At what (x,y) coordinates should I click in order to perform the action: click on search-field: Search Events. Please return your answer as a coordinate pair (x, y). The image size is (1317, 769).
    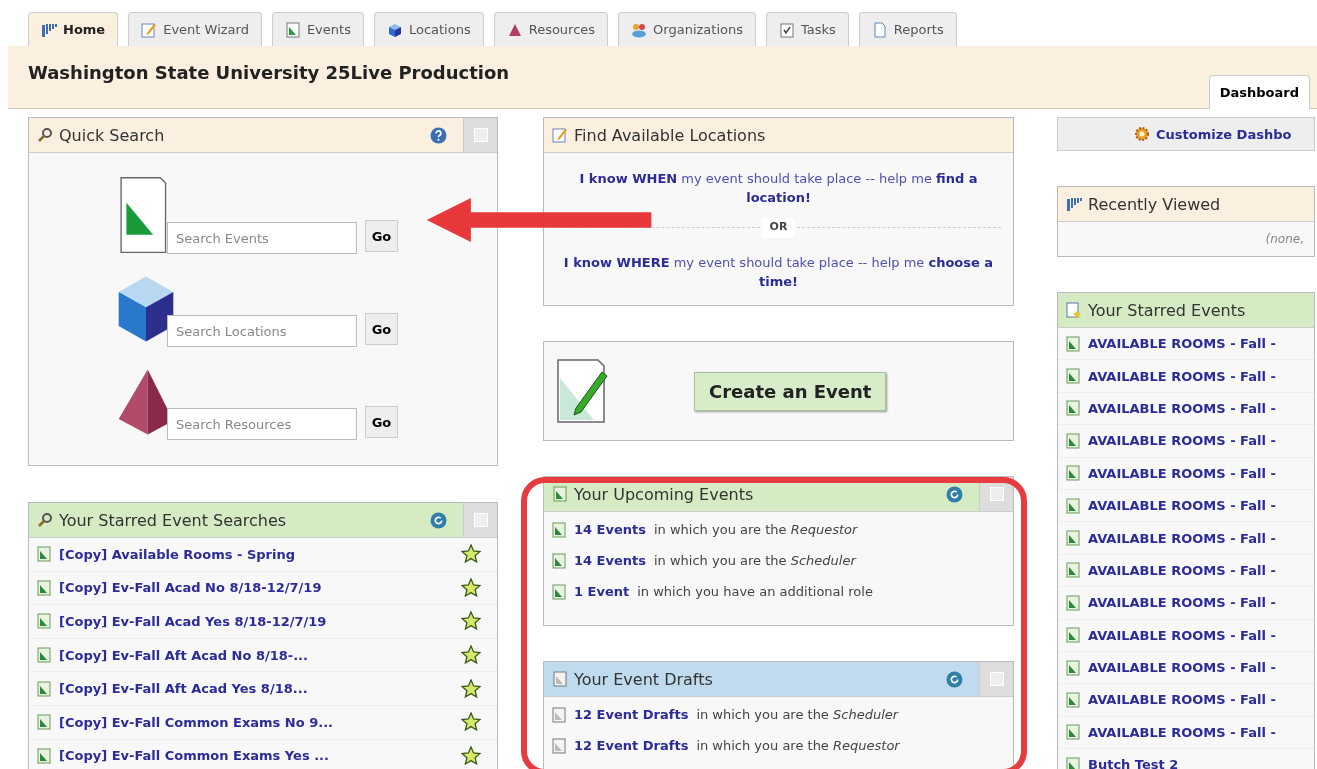
    Looking at the image, I should click on (262, 238).